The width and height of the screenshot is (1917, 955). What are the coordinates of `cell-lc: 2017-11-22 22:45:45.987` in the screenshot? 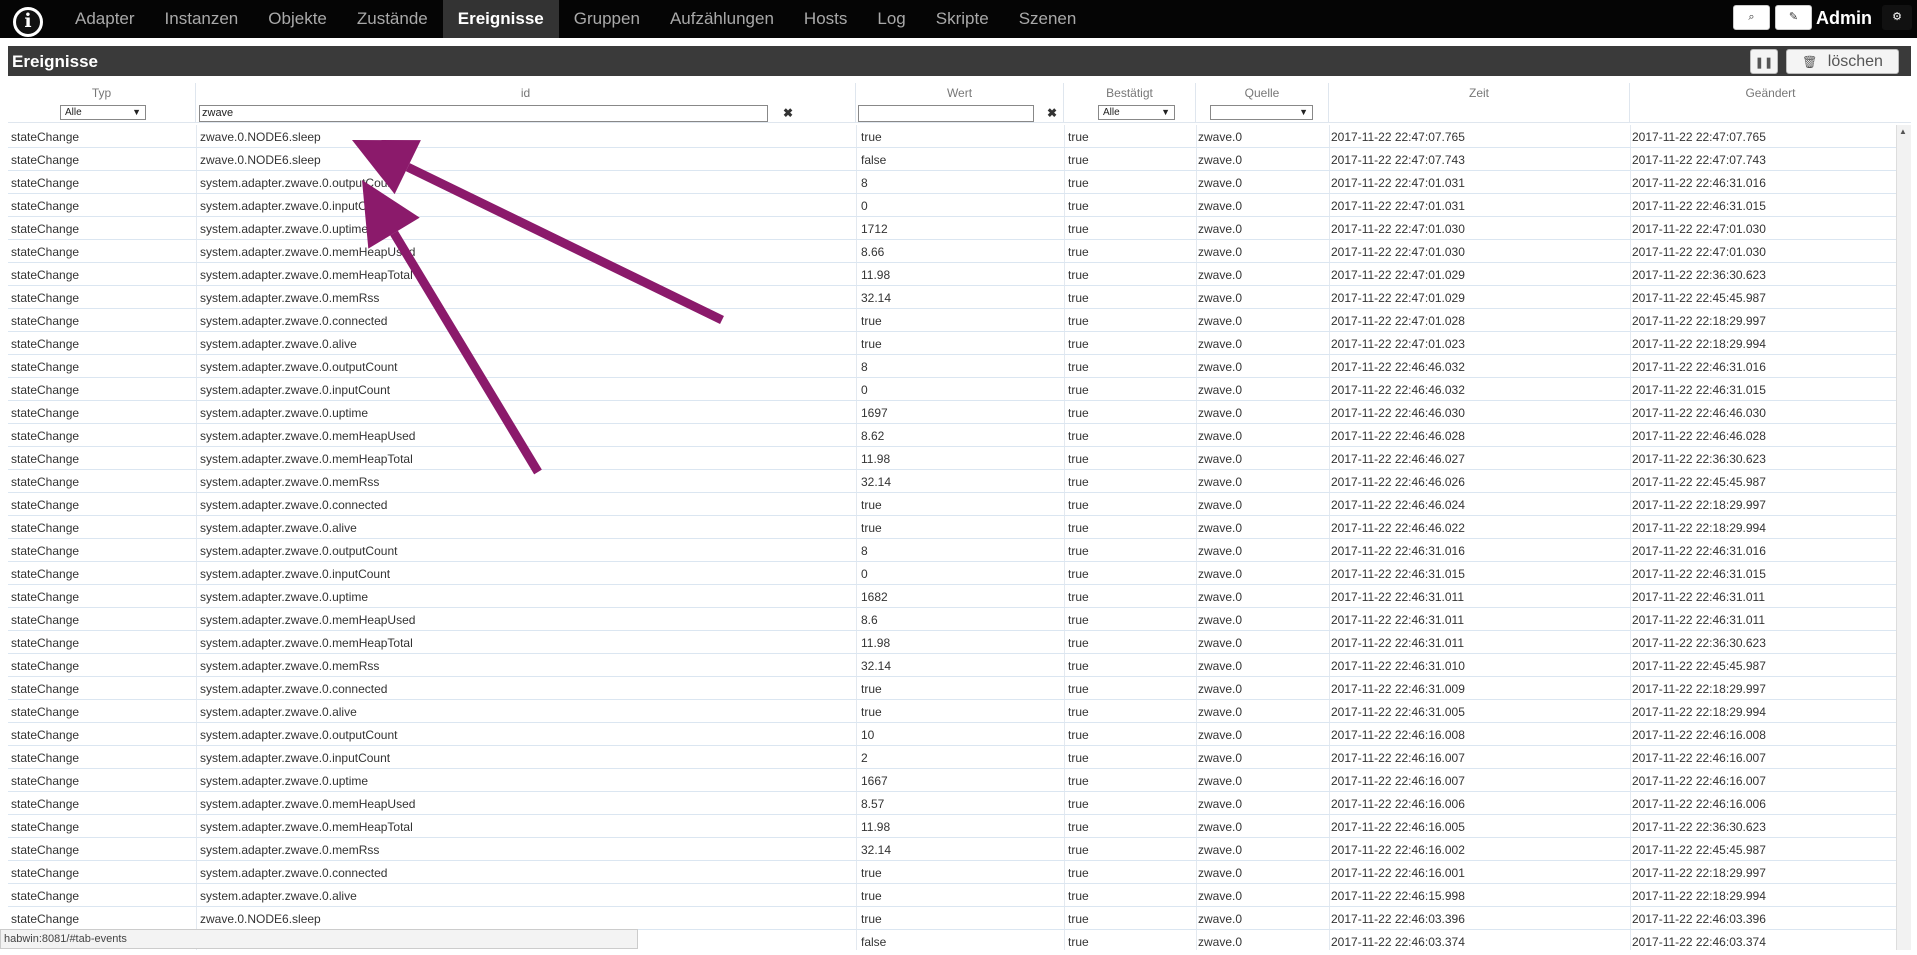 It's located at (1699, 298).